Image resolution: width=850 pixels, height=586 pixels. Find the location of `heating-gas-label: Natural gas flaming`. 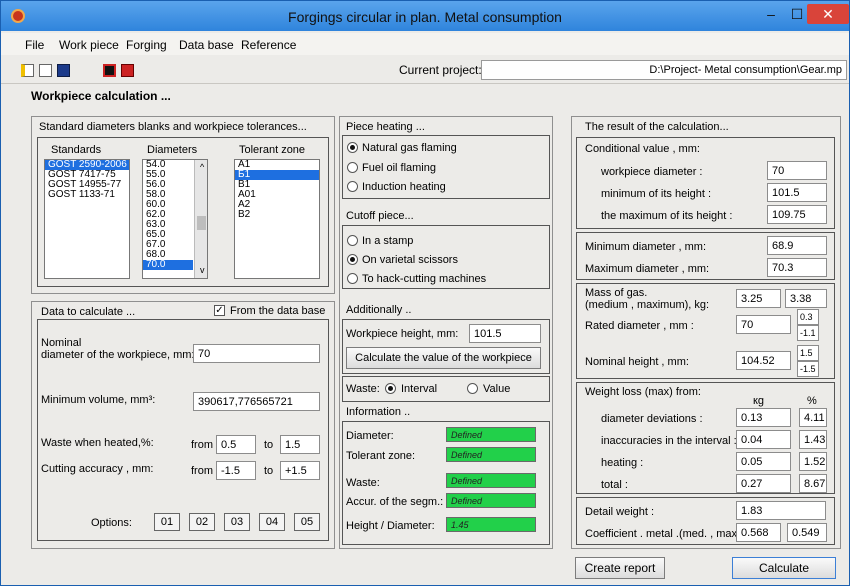

heating-gas-label: Natural gas flaming is located at coordinates (409, 148).